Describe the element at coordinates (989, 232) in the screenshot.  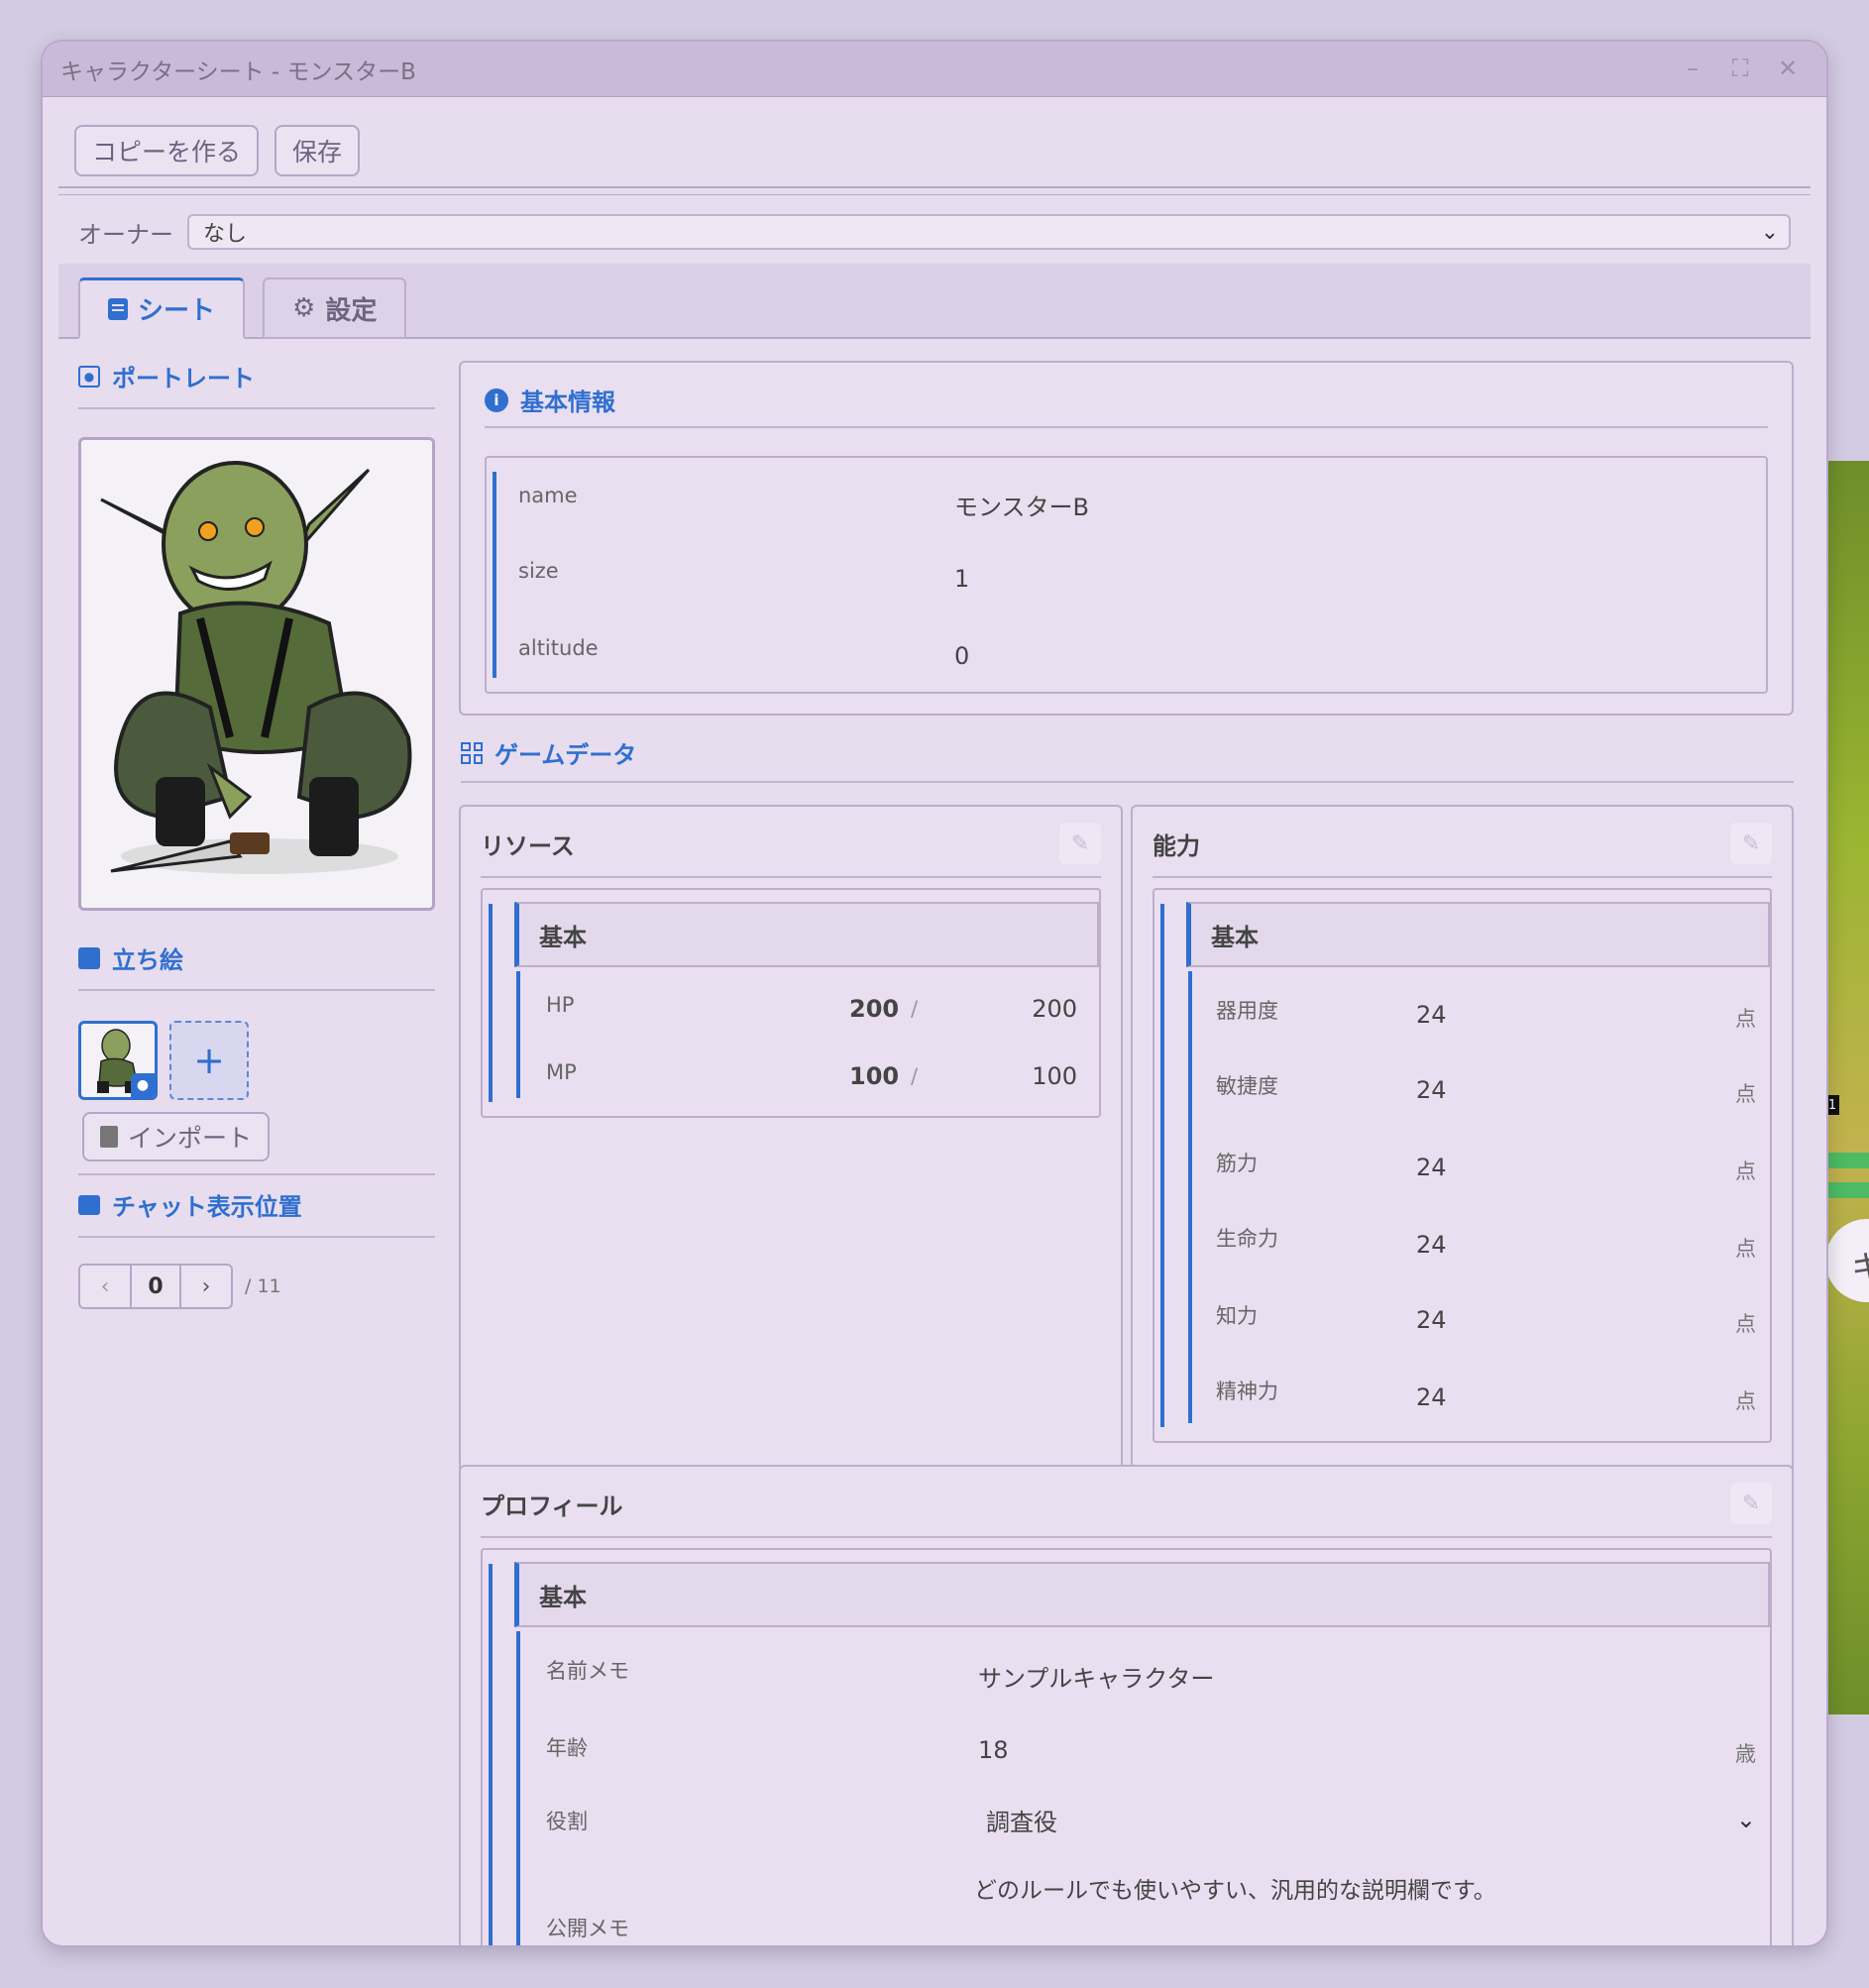
I see `owner-select: なし ⌄` at that location.